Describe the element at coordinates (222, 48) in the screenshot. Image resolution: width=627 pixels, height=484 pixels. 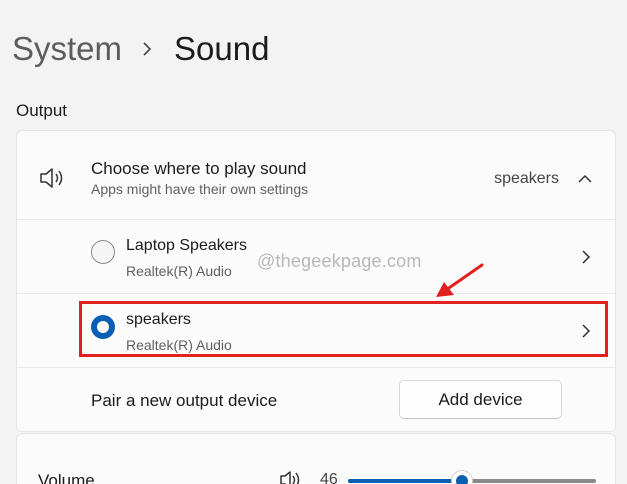
I see `page-title: Sound` at that location.